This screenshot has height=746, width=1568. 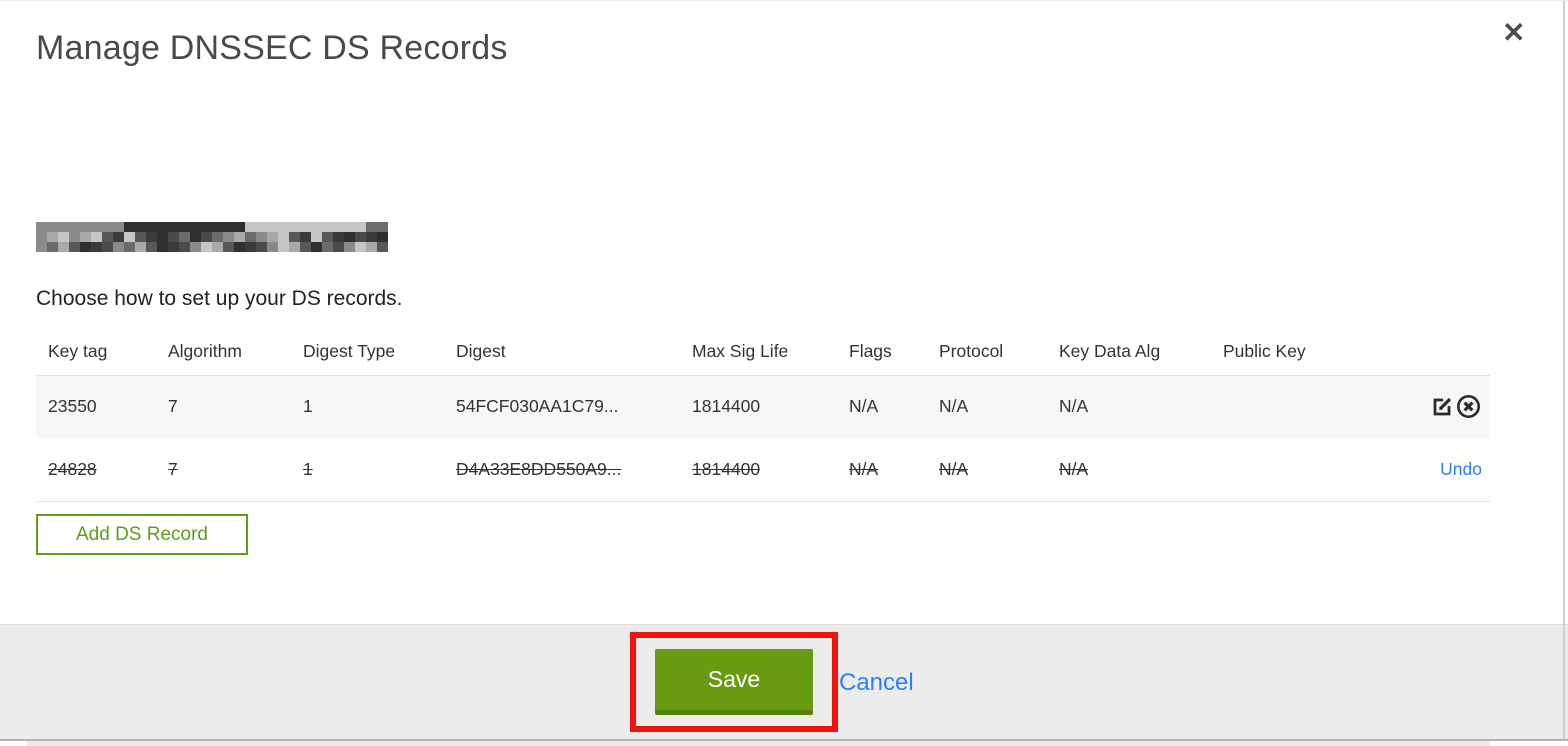 What do you see at coordinates (740, 351) in the screenshot?
I see `col-header-max-sig-life: Max Sig Life` at bounding box center [740, 351].